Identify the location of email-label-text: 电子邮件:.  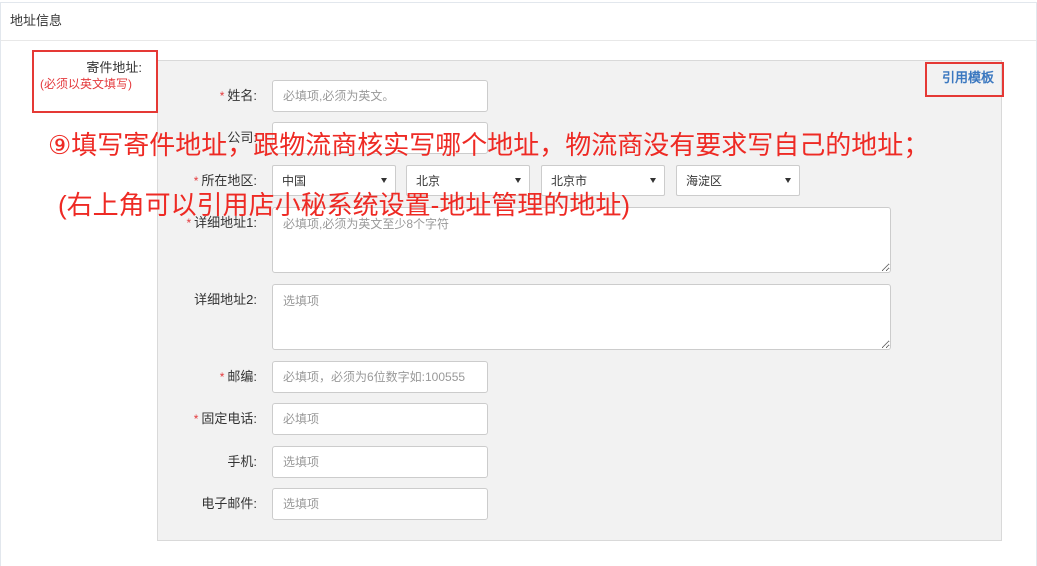
(229, 503).